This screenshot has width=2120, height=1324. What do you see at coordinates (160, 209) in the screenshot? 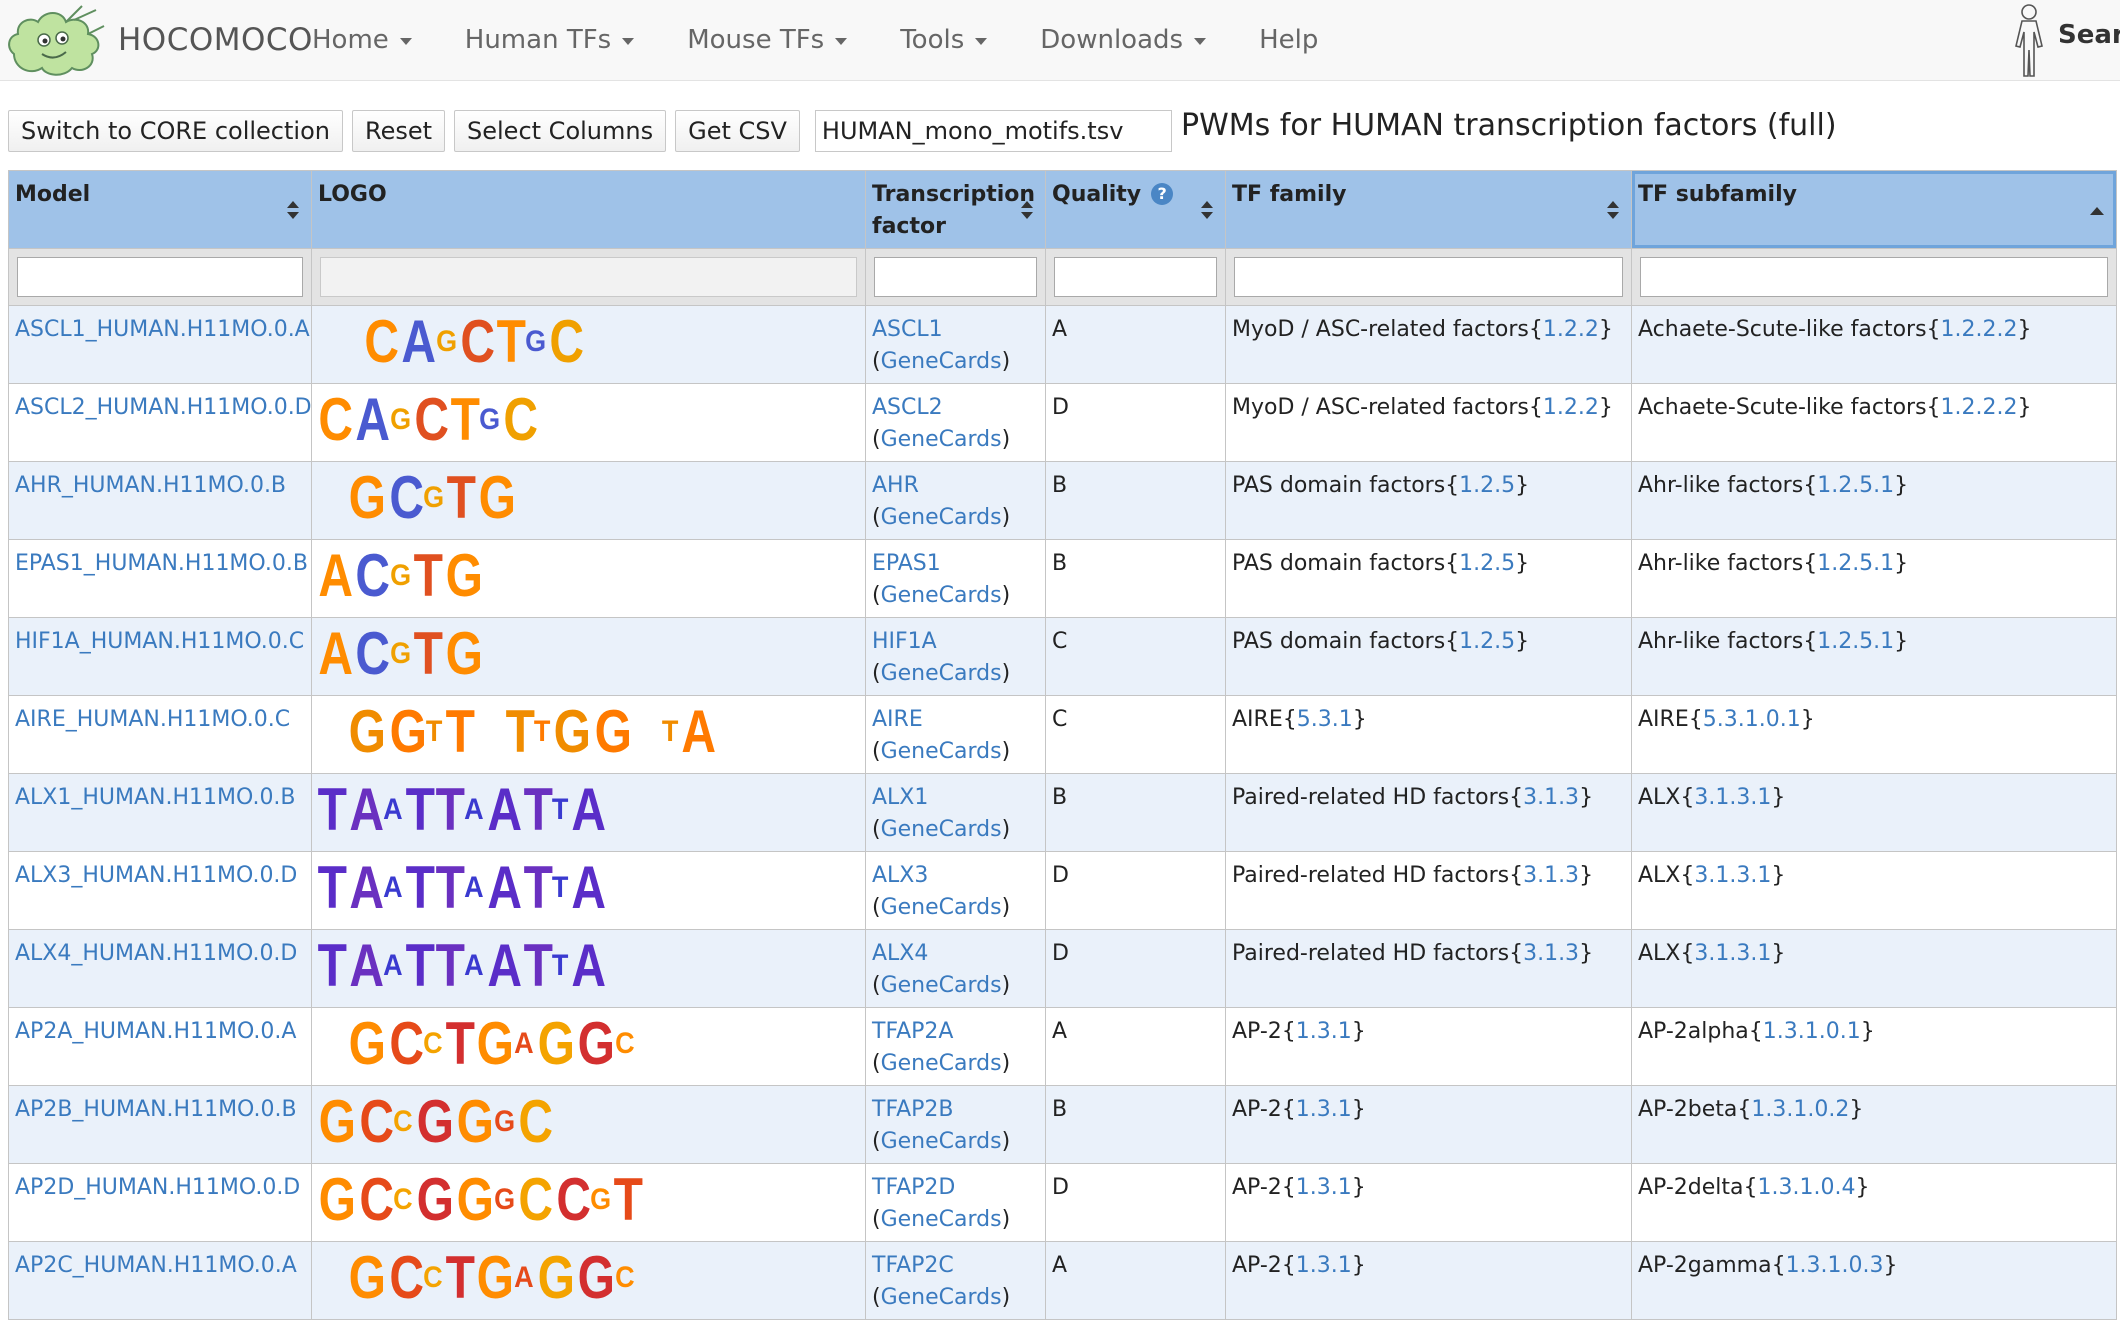
I see `column-header-model: Model` at bounding box center [160, 209].